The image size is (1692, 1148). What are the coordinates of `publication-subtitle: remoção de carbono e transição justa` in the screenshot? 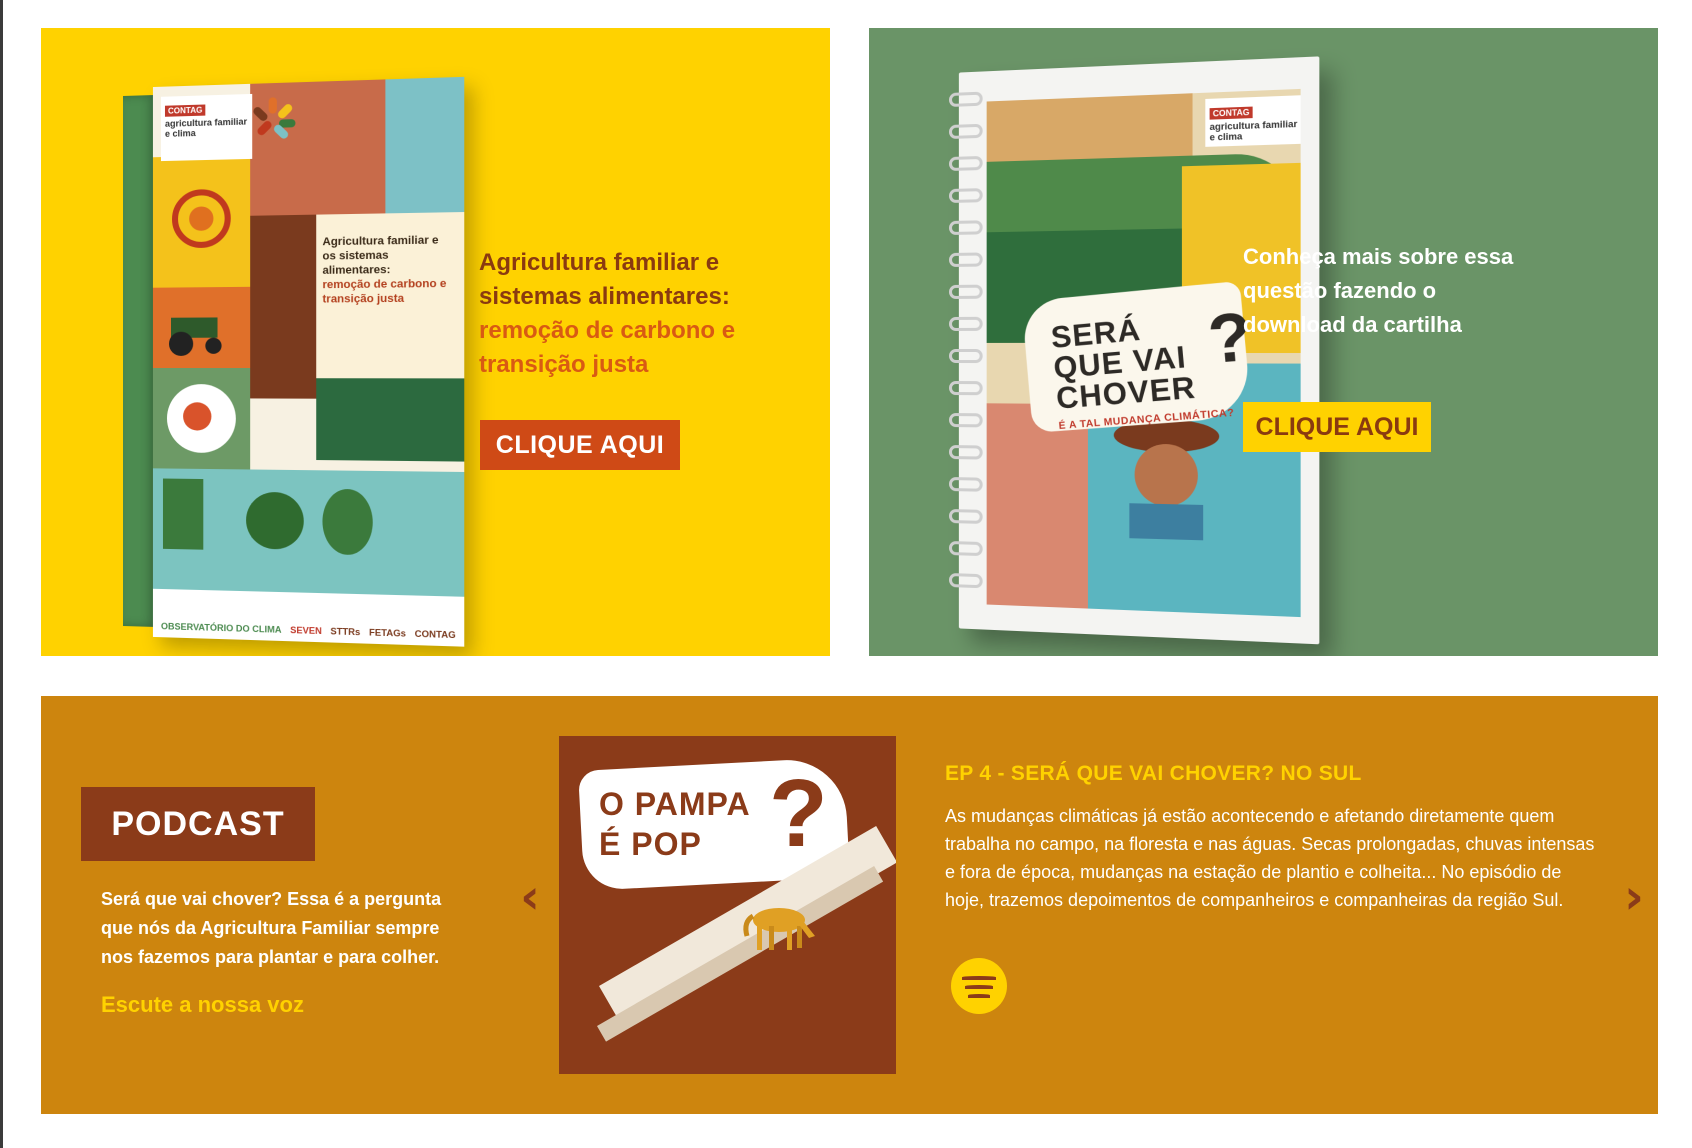 It's located at (607, 347).